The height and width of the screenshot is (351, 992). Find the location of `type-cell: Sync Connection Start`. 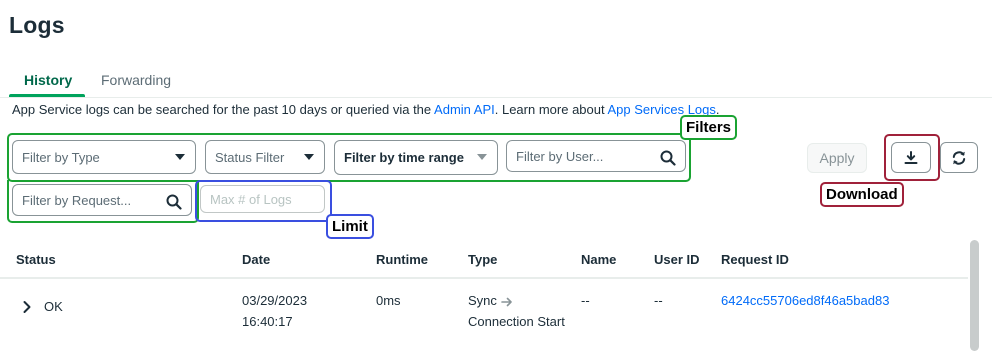

type-cell: Sync Connection Start is located at coordinates (516, 311).